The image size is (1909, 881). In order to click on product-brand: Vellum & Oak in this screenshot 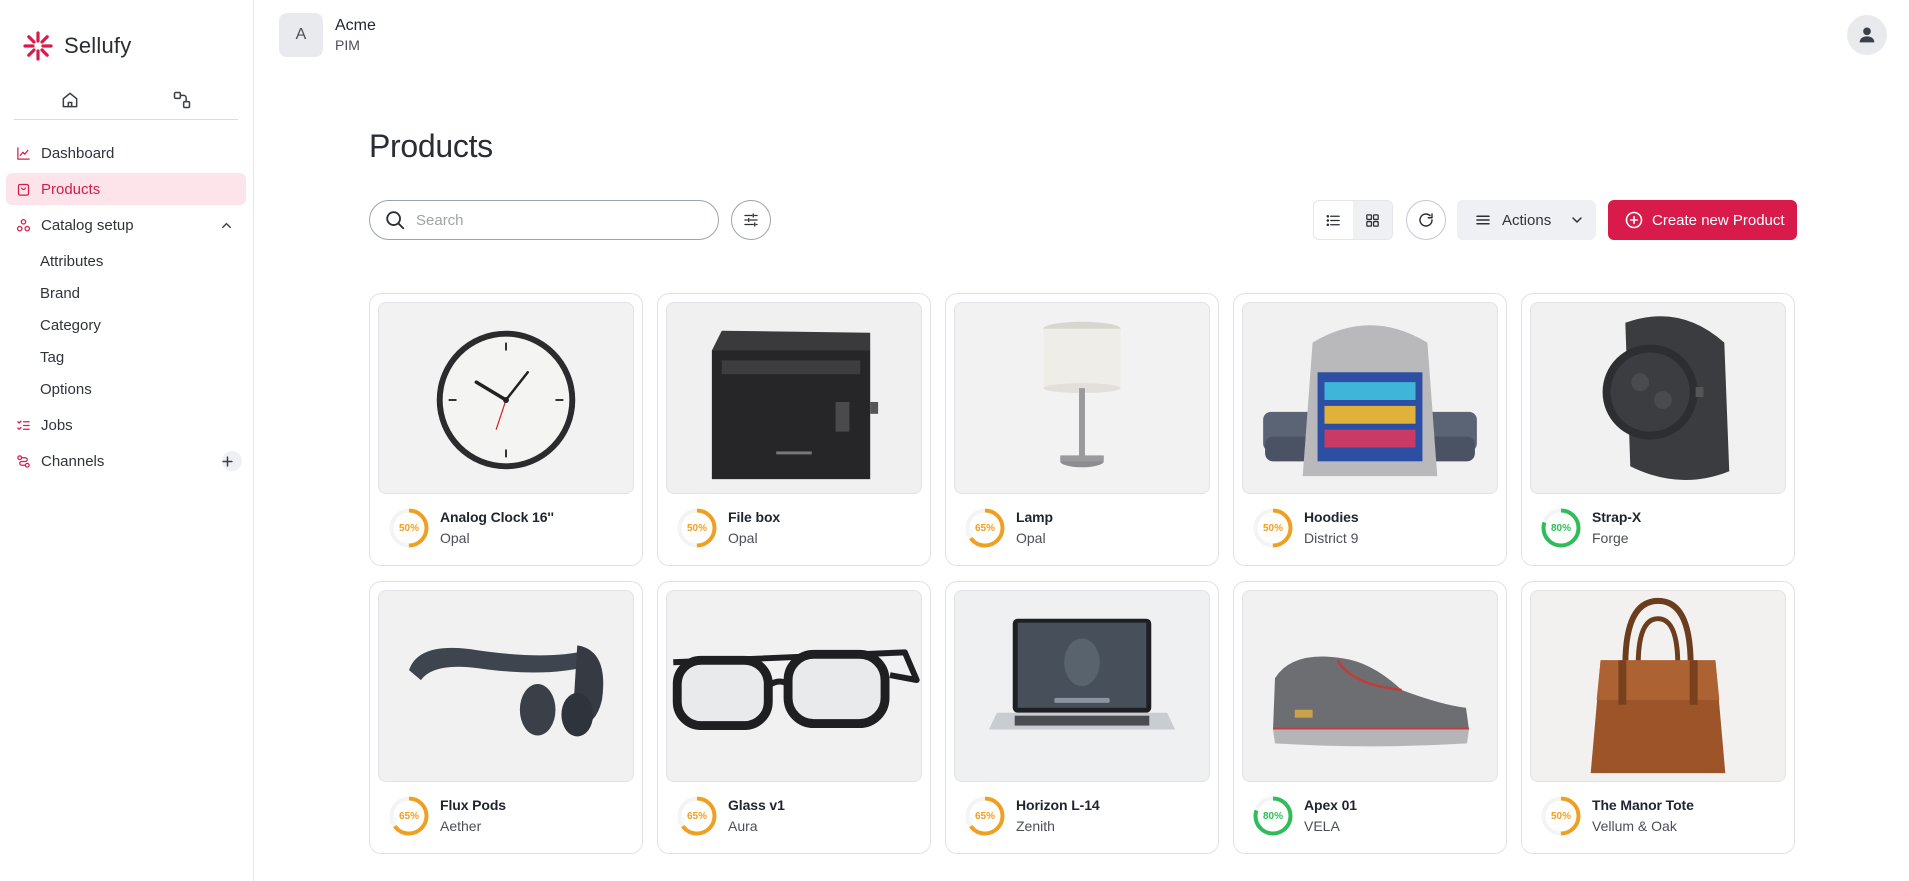, I will do `click(1634, 826)`.